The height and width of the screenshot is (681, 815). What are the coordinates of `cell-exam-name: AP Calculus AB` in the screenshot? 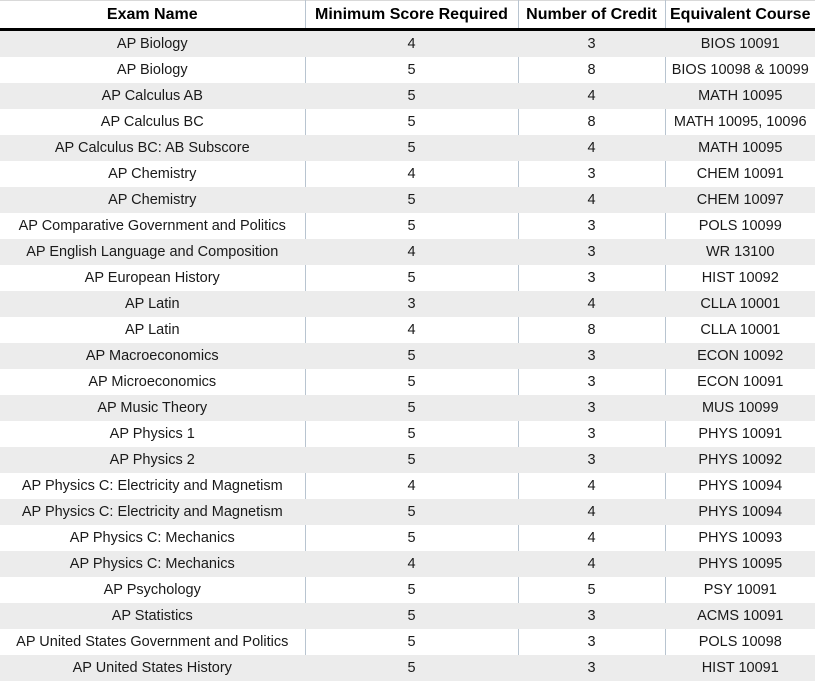 It's located at (152, 96).